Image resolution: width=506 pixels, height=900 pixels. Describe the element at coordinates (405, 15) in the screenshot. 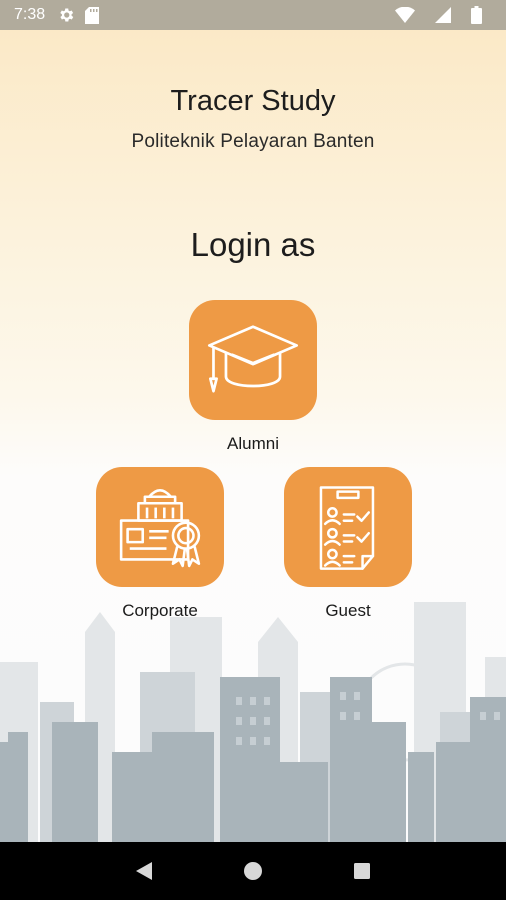

I see `wifi-icon` at that location.